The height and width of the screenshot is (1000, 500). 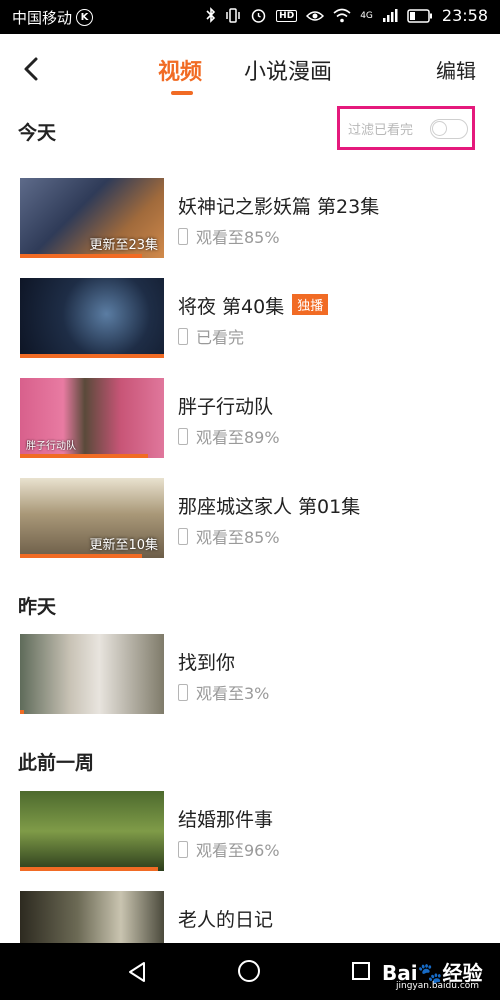 What do you see at coordinates (342, 15) in the screenshot?
I see `wifi-icon` at bounding box center [342, 15].